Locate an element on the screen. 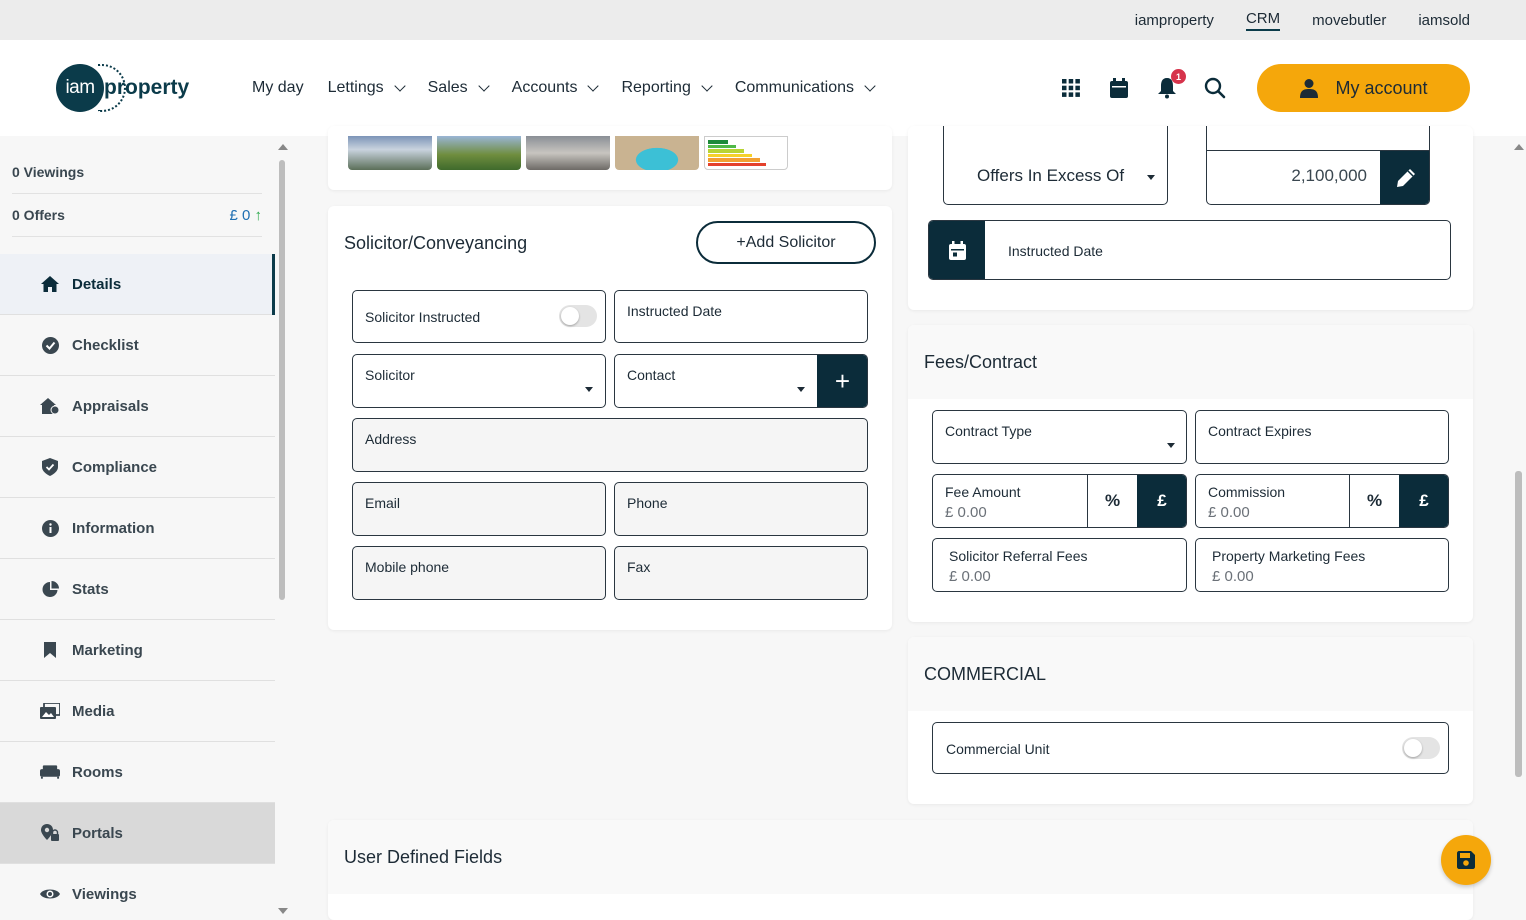 The width and height of the screenshot is (1526, 920). arrow-up-icon: ↑ is located at coordinates (258, 215).